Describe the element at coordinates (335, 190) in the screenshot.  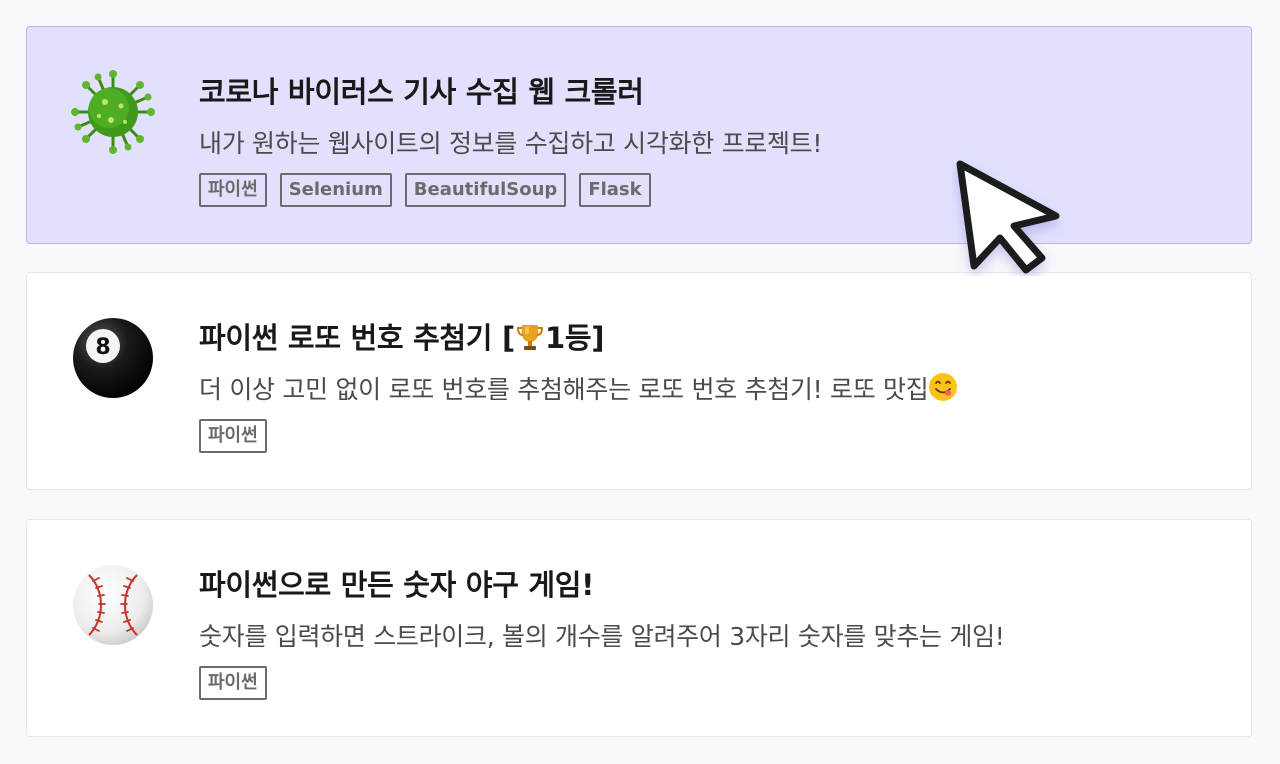
I see `tag-selenium: Selenium` at that location.